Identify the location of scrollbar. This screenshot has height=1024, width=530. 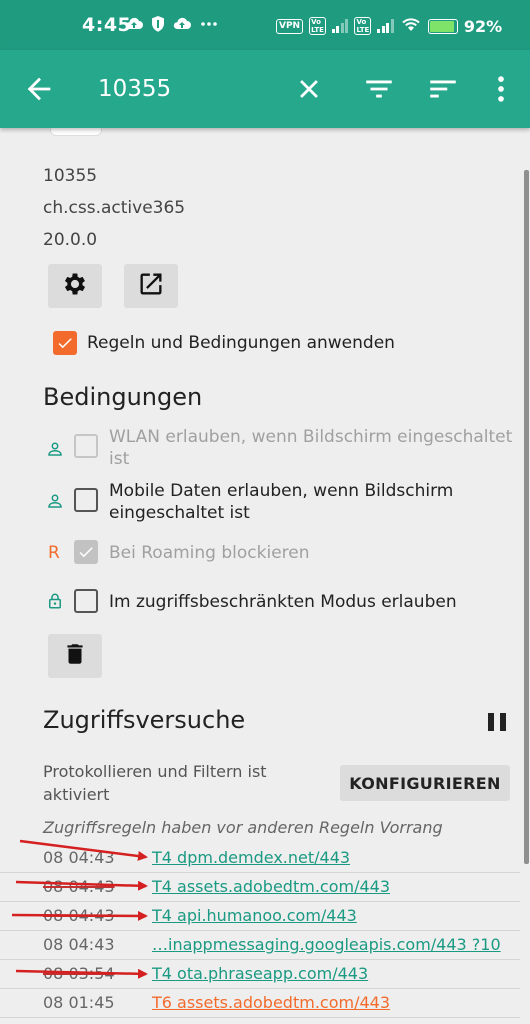
(526, 517).